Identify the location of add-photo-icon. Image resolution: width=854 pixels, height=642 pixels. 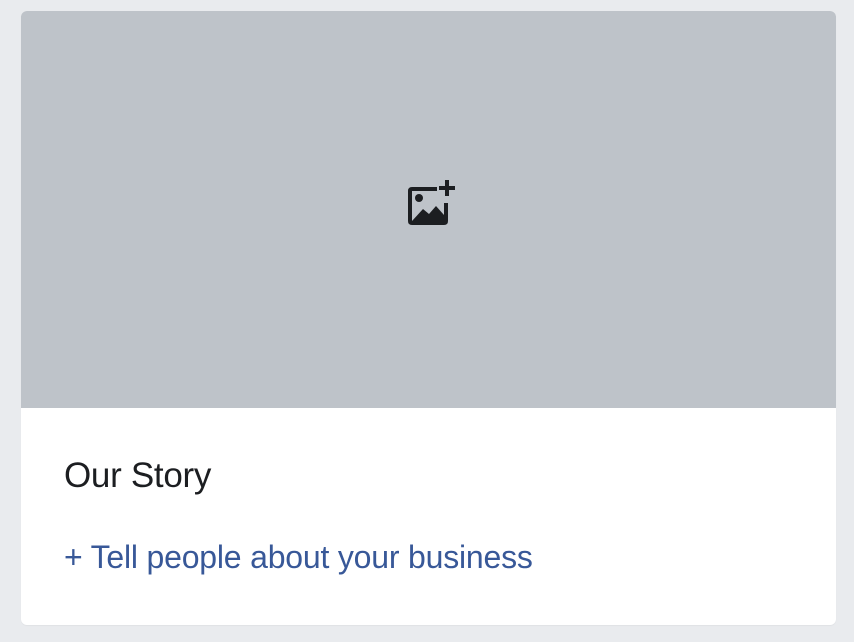
(430, 203).